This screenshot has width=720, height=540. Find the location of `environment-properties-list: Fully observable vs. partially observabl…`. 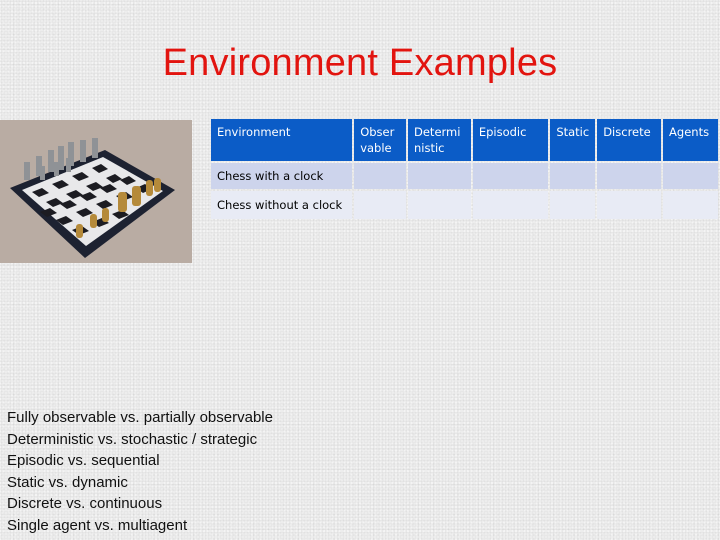

environment-properties-list: Fully observable vs. partially observabl… is located at coordinates (140, 471).